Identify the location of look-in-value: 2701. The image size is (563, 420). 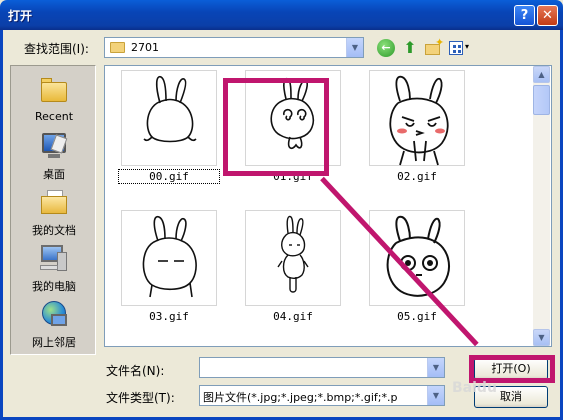
(145, 47).